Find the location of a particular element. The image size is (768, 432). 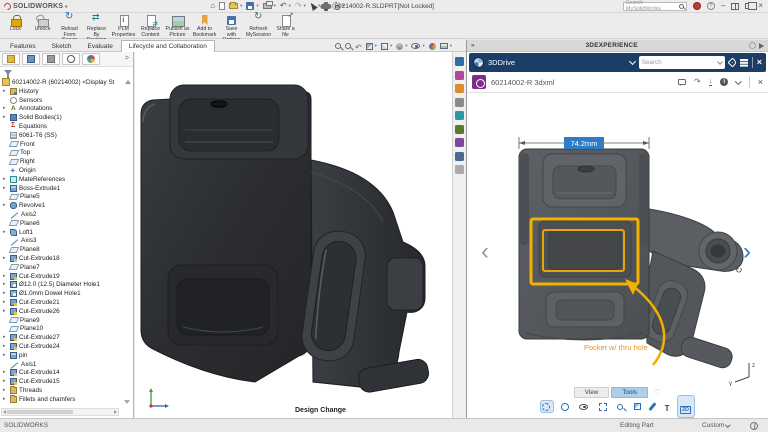

tree-item: Top is located at coordinates (66, 153).